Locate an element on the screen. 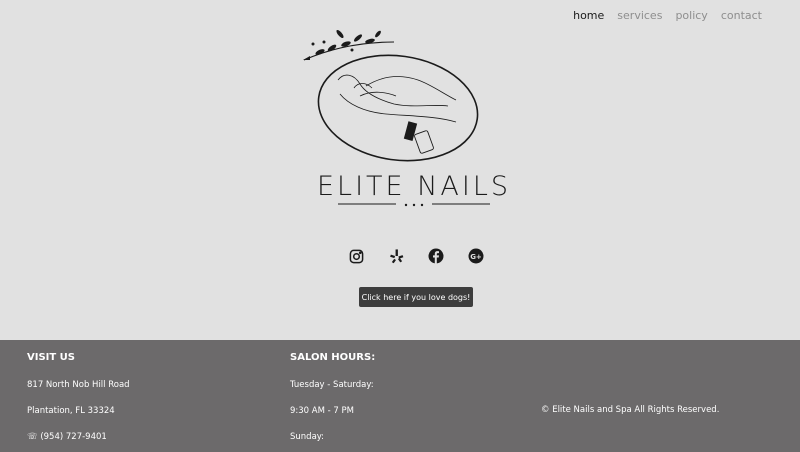 Image resolution: width=800 pixels, height=452 pixels. nav-services: services is located at coordinates (639, 15).